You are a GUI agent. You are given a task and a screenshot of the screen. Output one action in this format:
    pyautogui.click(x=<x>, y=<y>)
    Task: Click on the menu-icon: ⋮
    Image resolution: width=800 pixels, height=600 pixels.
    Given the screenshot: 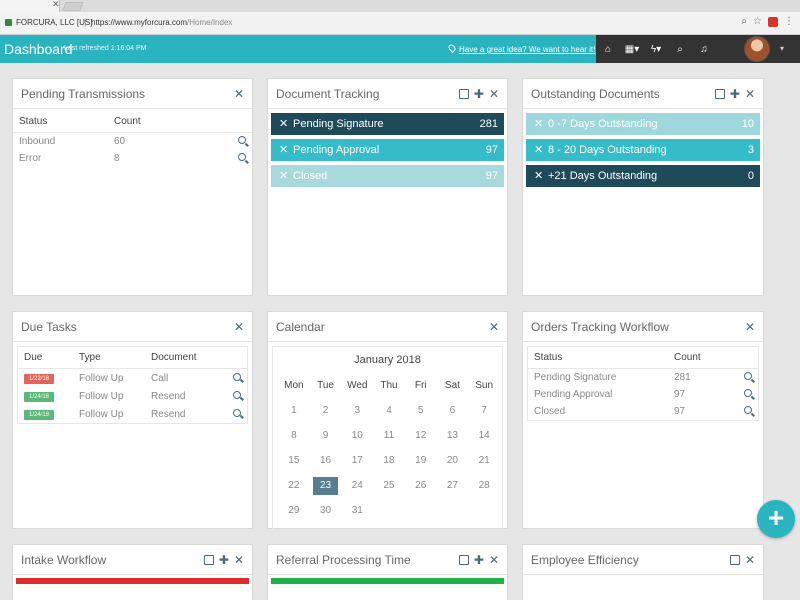 What is the action you would take?
    pyautogui.click(x=789, y=21)
    